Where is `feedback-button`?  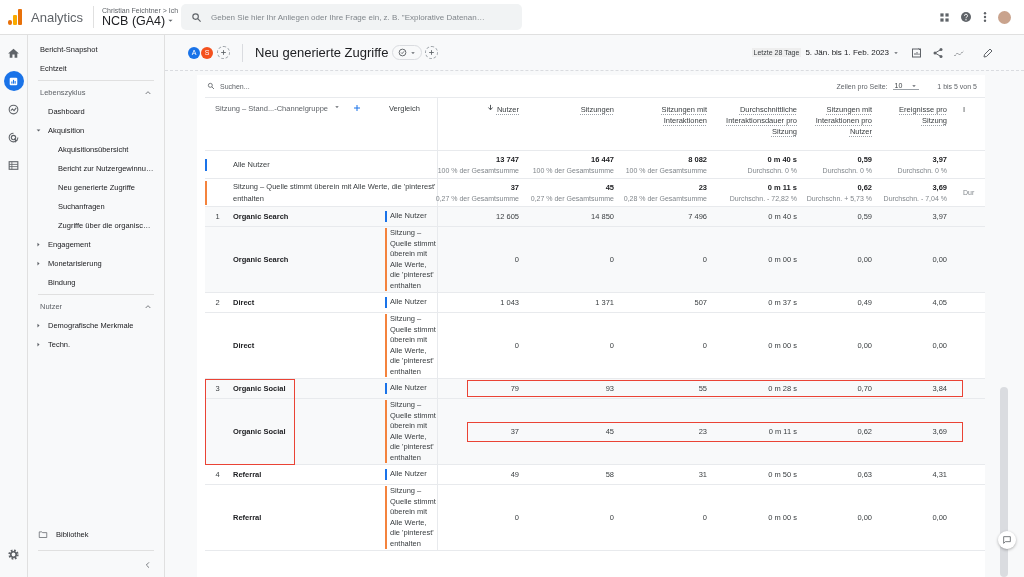
feedback-button is located at coordinates (1007, 540).